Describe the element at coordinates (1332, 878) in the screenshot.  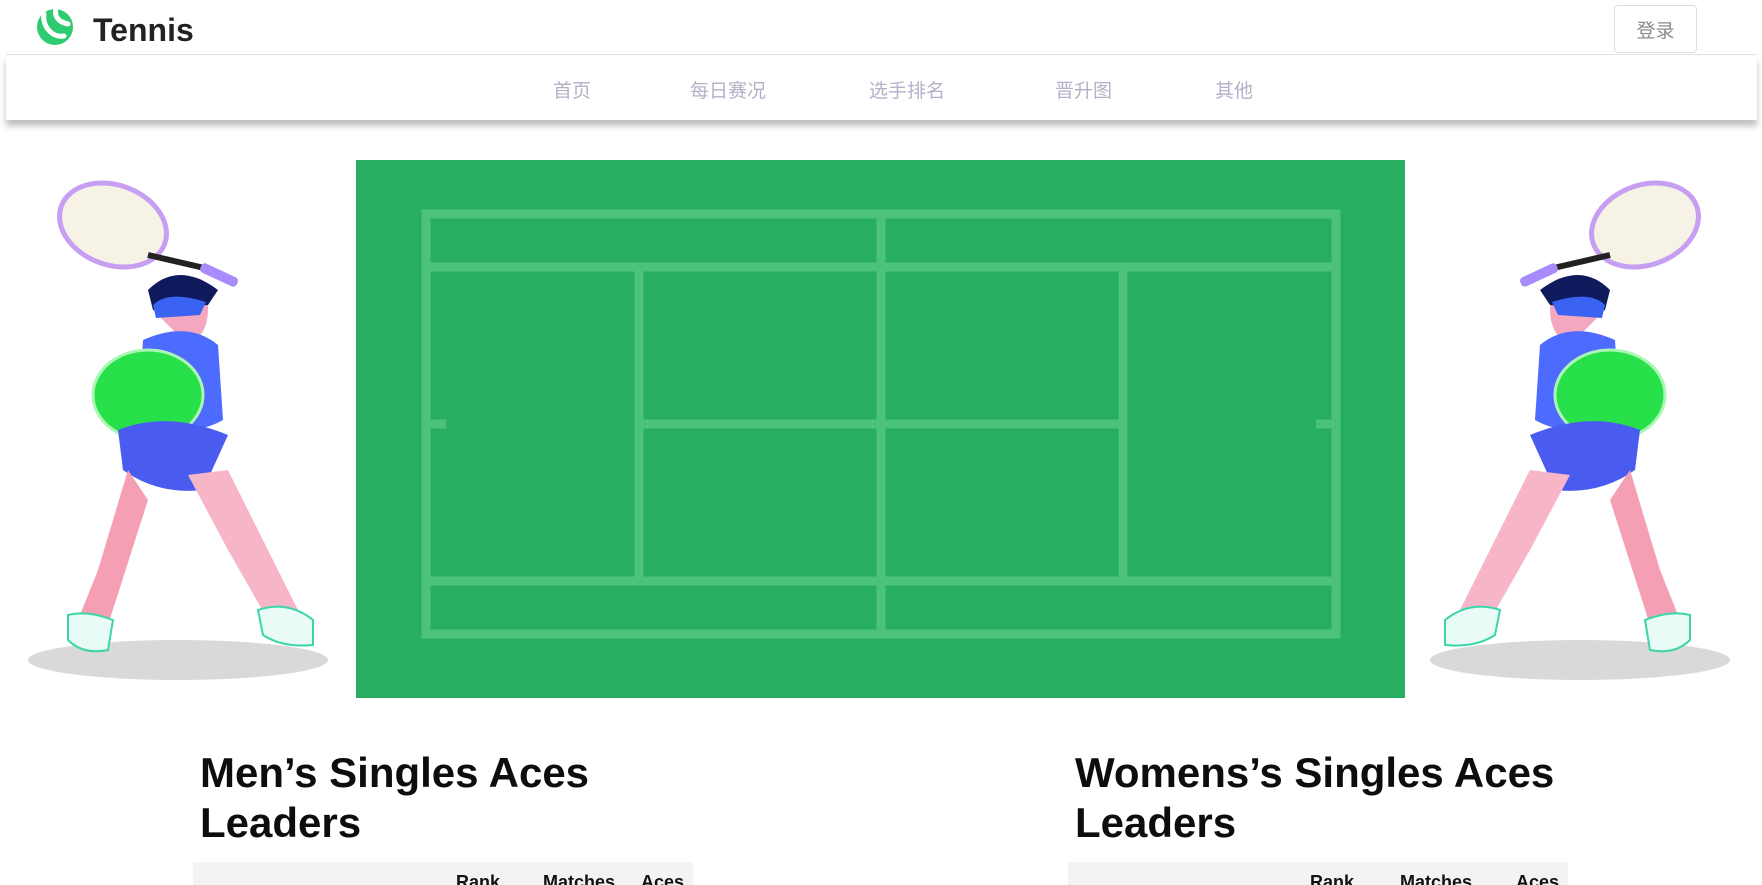
I see `womens-col-rank: Rank` at that location.